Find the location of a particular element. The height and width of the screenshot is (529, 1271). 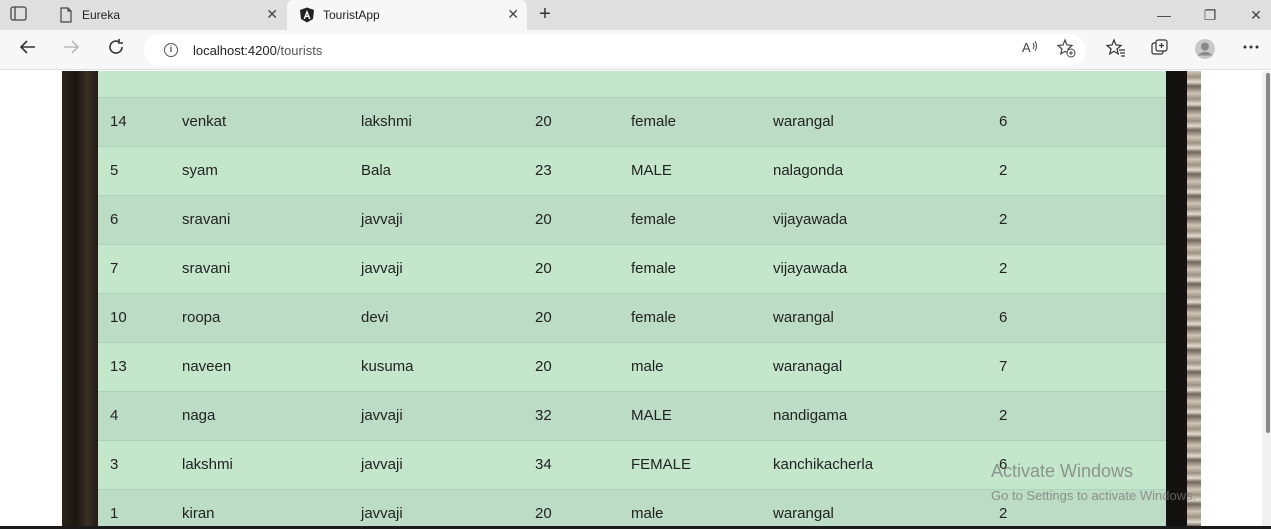

more-dots-icon is located at coordinates (1251, 47).